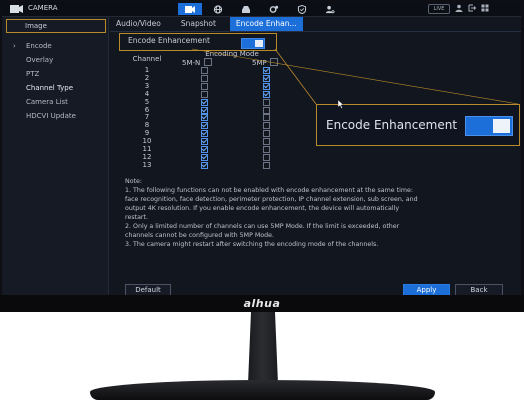 This screenshot has height=410, width=524. I want to click on brand-logo: alhua, so click(262, 303).